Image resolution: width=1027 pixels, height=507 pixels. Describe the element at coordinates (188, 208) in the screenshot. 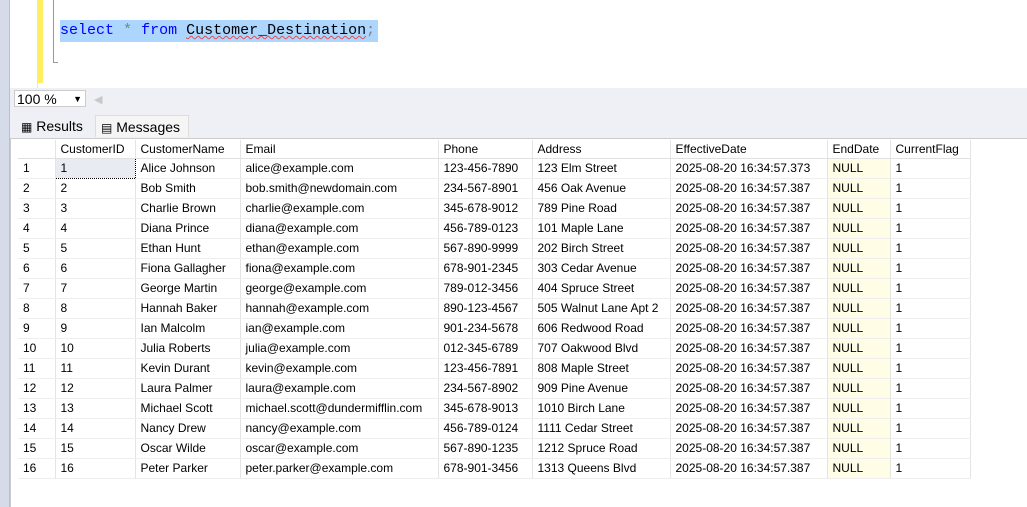

I see `table-cell: Charlie Brown` at that location.